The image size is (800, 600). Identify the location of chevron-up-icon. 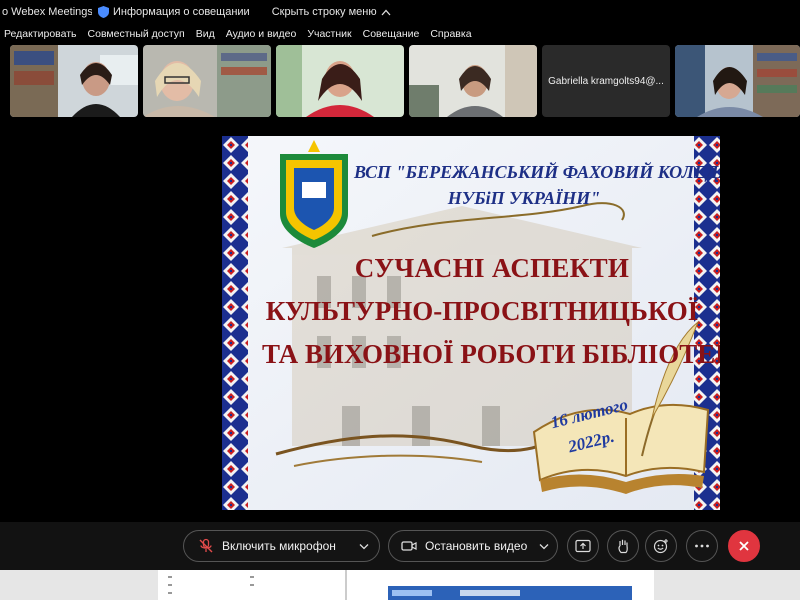
(386, 12).